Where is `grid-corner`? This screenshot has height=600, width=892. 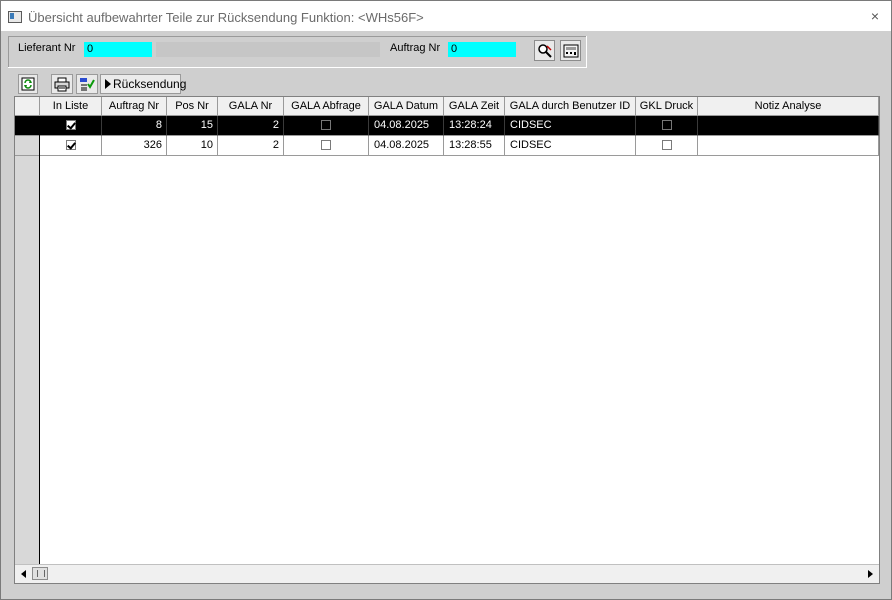 grid-corner is located at coordinates (27, 106).